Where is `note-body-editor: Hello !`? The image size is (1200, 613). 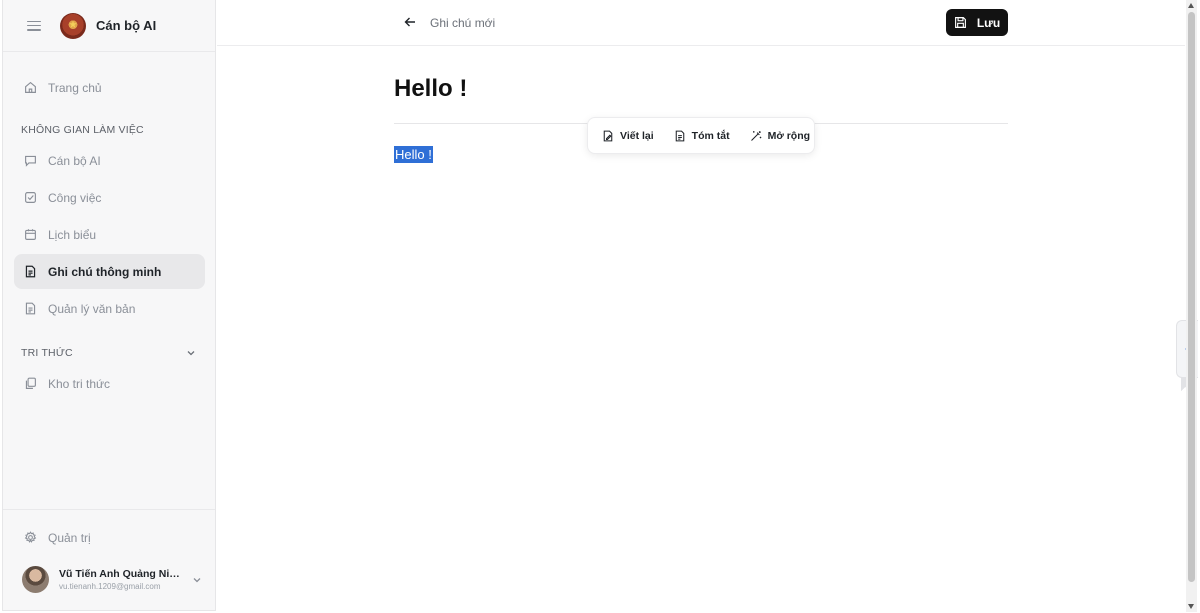
note-body-editor: Hello ! is located at coordinates (413, 155).